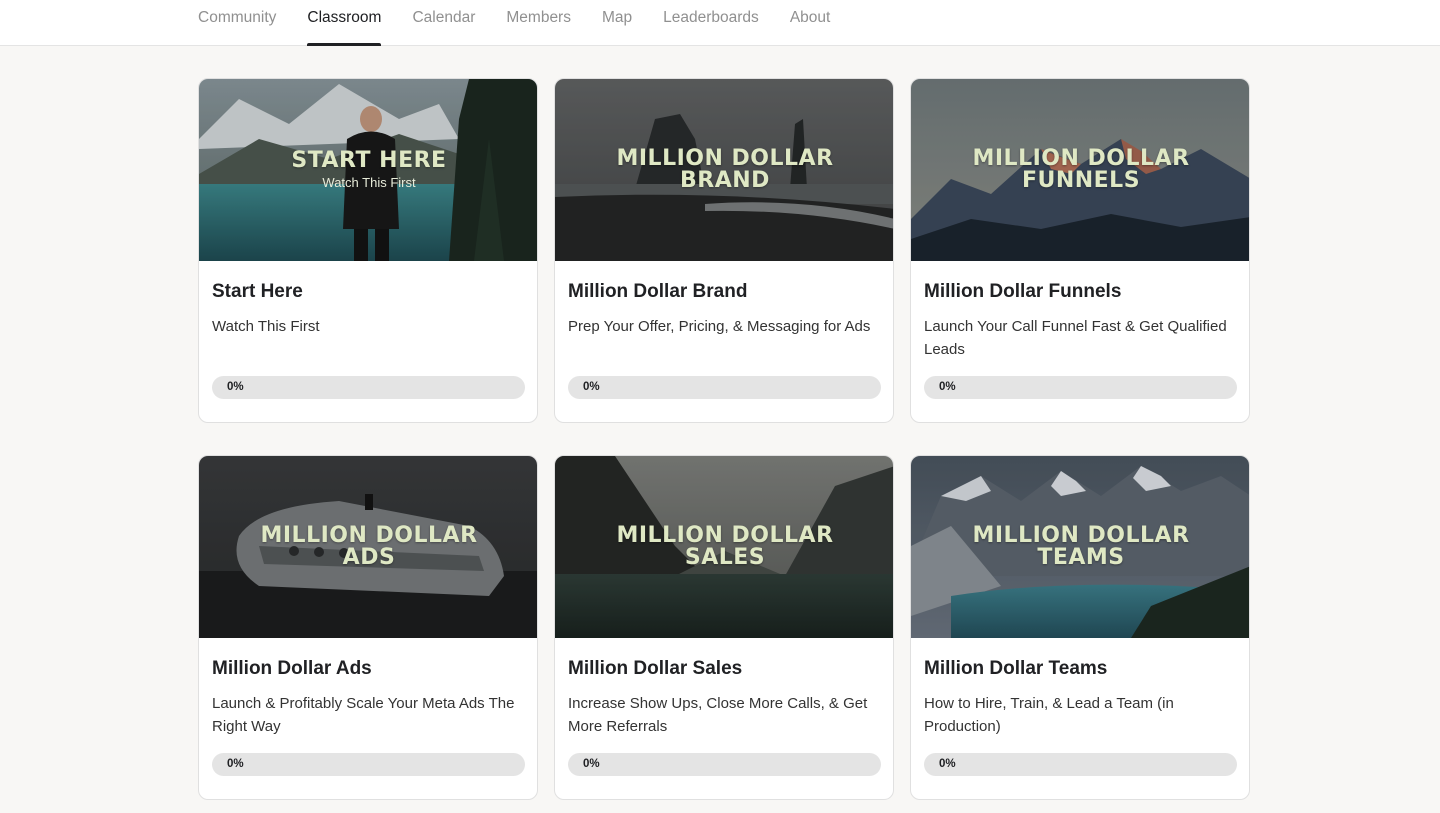 This screenshot has width=1440, height=813. I want to click on course-banner: MILLION DOLLAR SALES, so click(724, 547).